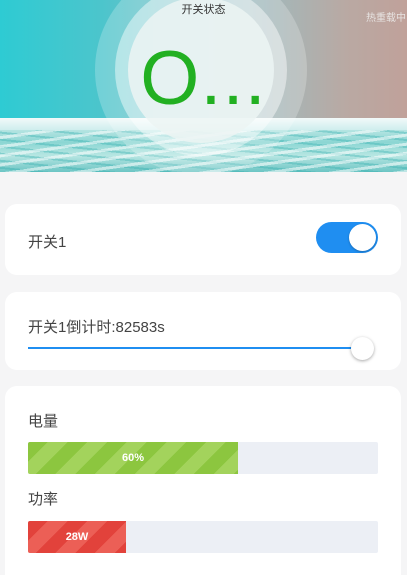 Image resolution: width=407 pixels, height=575 pixels. I want to click on power-bar: 28W, so click(203, 537).